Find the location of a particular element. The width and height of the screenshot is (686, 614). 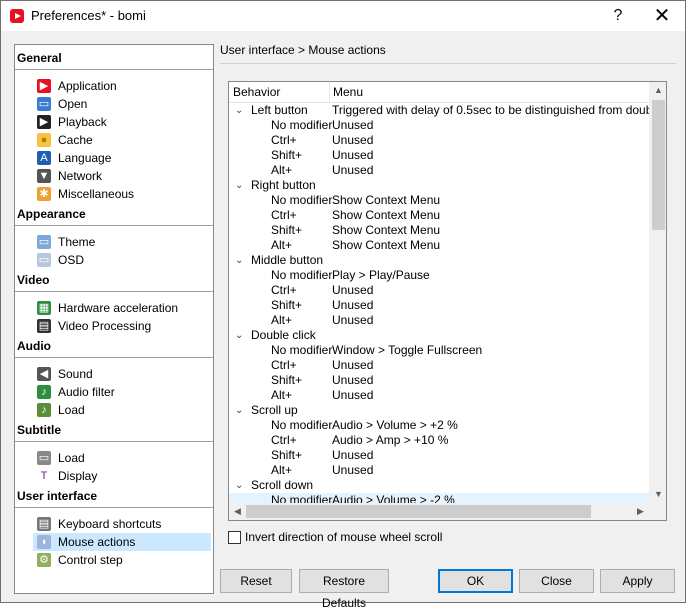

sidebar-item: ♪ Load is located at coordinates (122, 410).